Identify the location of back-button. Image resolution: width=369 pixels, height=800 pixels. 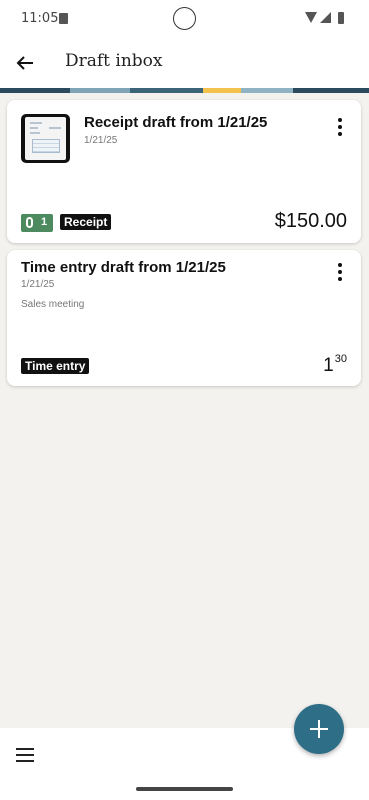
(25, 63).